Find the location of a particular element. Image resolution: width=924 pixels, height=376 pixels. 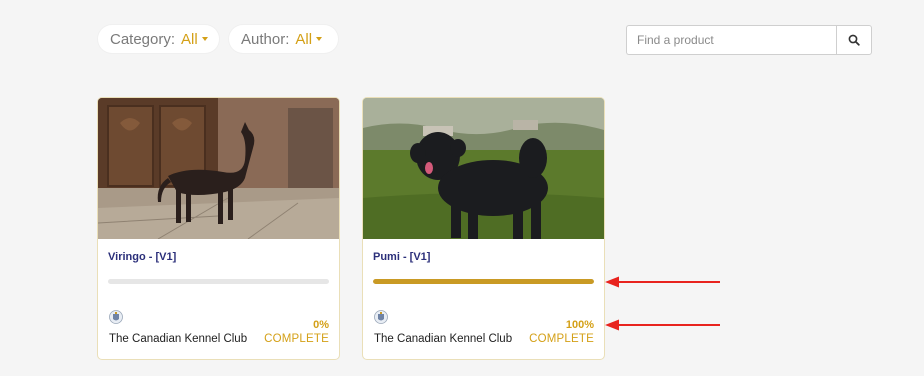

author-filter-value: All is located at coordinates (304, 39).